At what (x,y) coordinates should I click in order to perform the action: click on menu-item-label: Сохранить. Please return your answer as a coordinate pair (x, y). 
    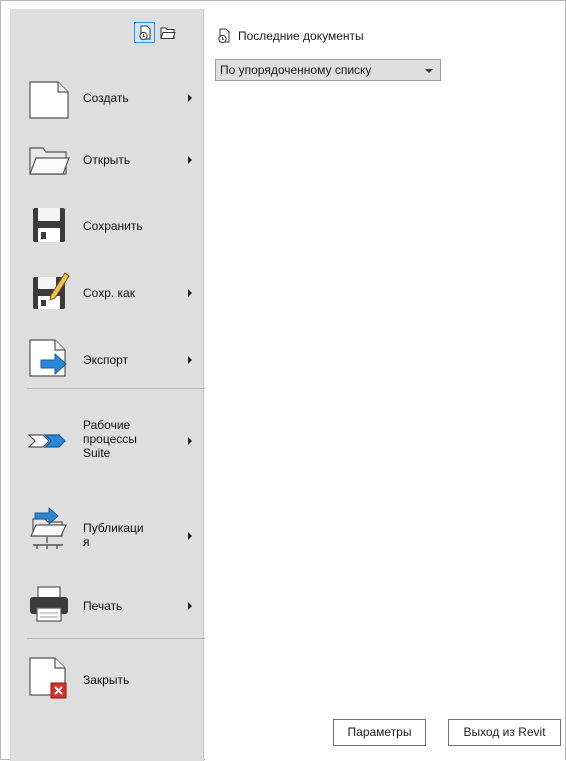
    Looking at the image, I should click on (113, 226).